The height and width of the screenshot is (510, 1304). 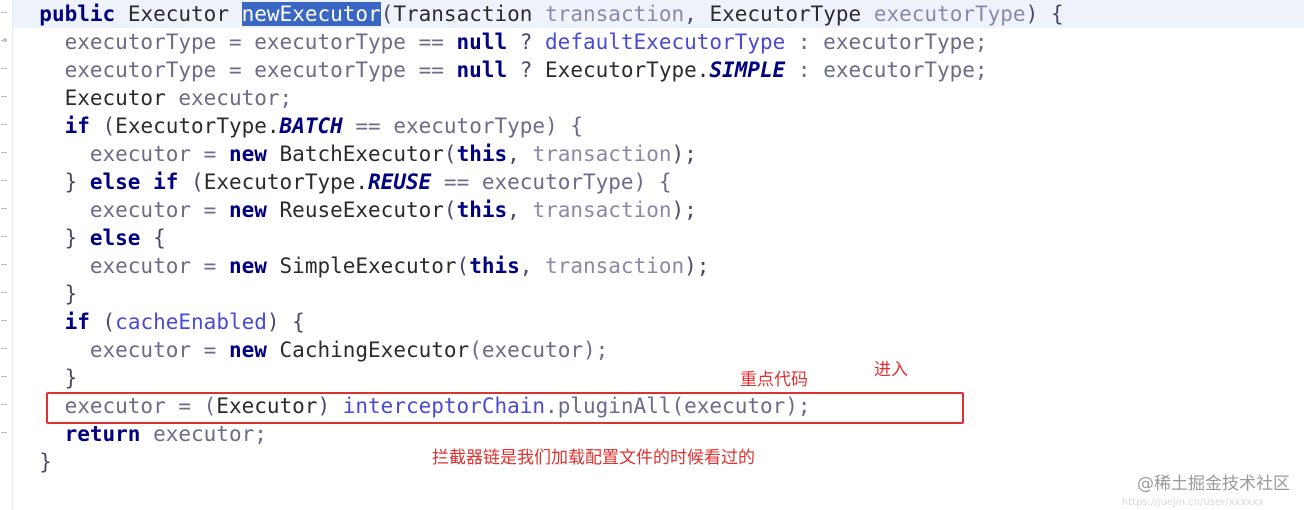 I want to click on annotation-interceptor-chain: 拦截器链是我们加载配置文件的时候看过的, so click(x=593, y=458).